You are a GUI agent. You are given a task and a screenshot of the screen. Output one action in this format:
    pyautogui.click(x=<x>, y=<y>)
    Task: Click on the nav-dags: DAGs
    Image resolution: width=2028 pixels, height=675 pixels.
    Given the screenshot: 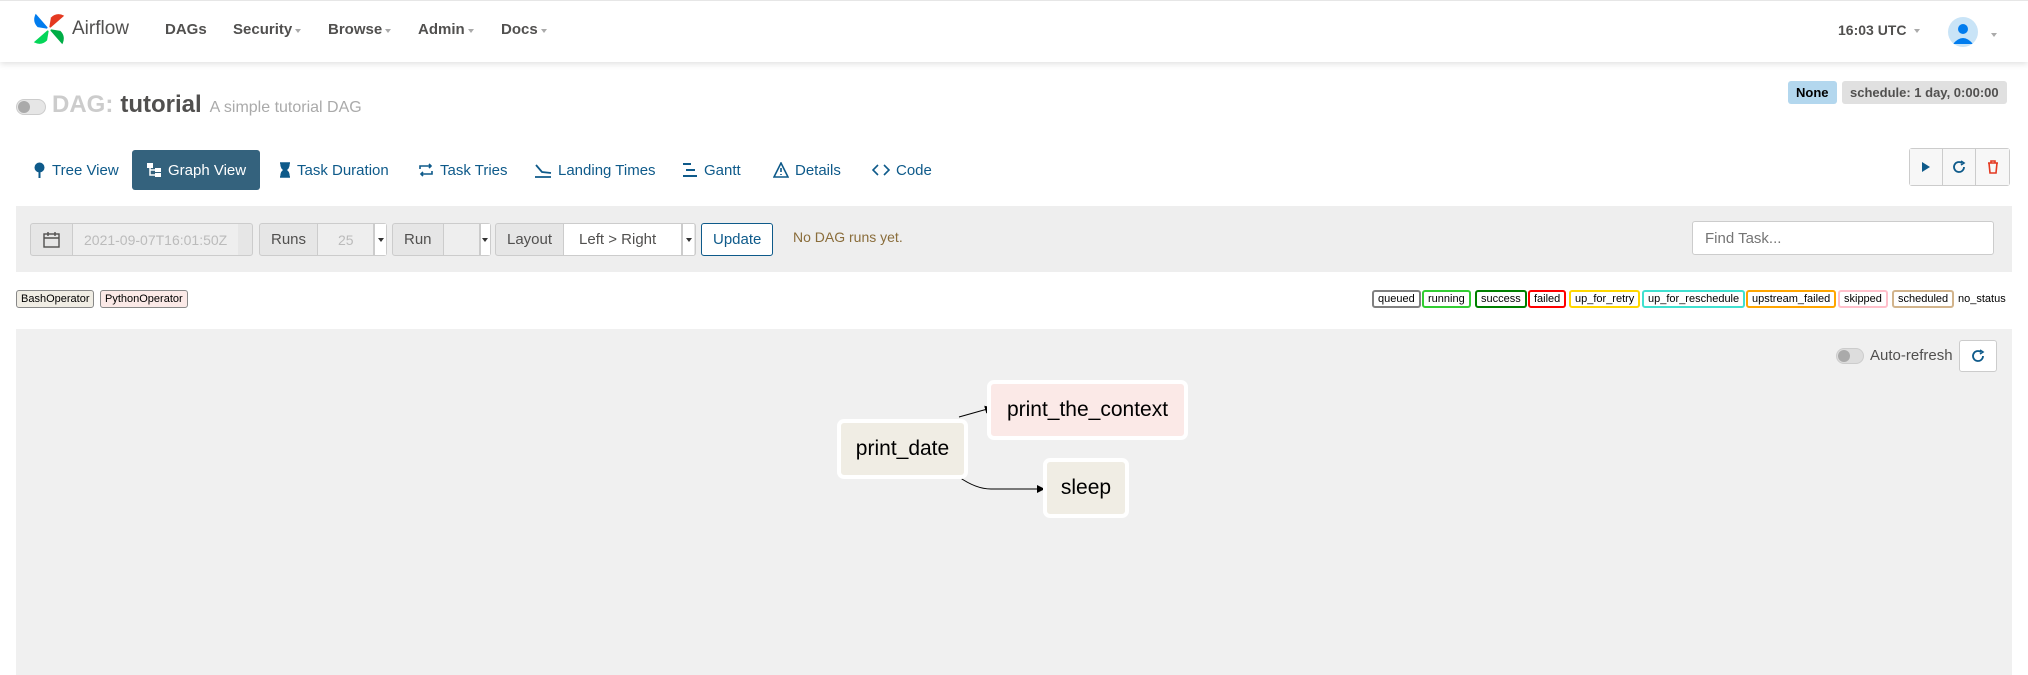 What is the action you would take?
    pyautogui.click(x=186, y=29)
    